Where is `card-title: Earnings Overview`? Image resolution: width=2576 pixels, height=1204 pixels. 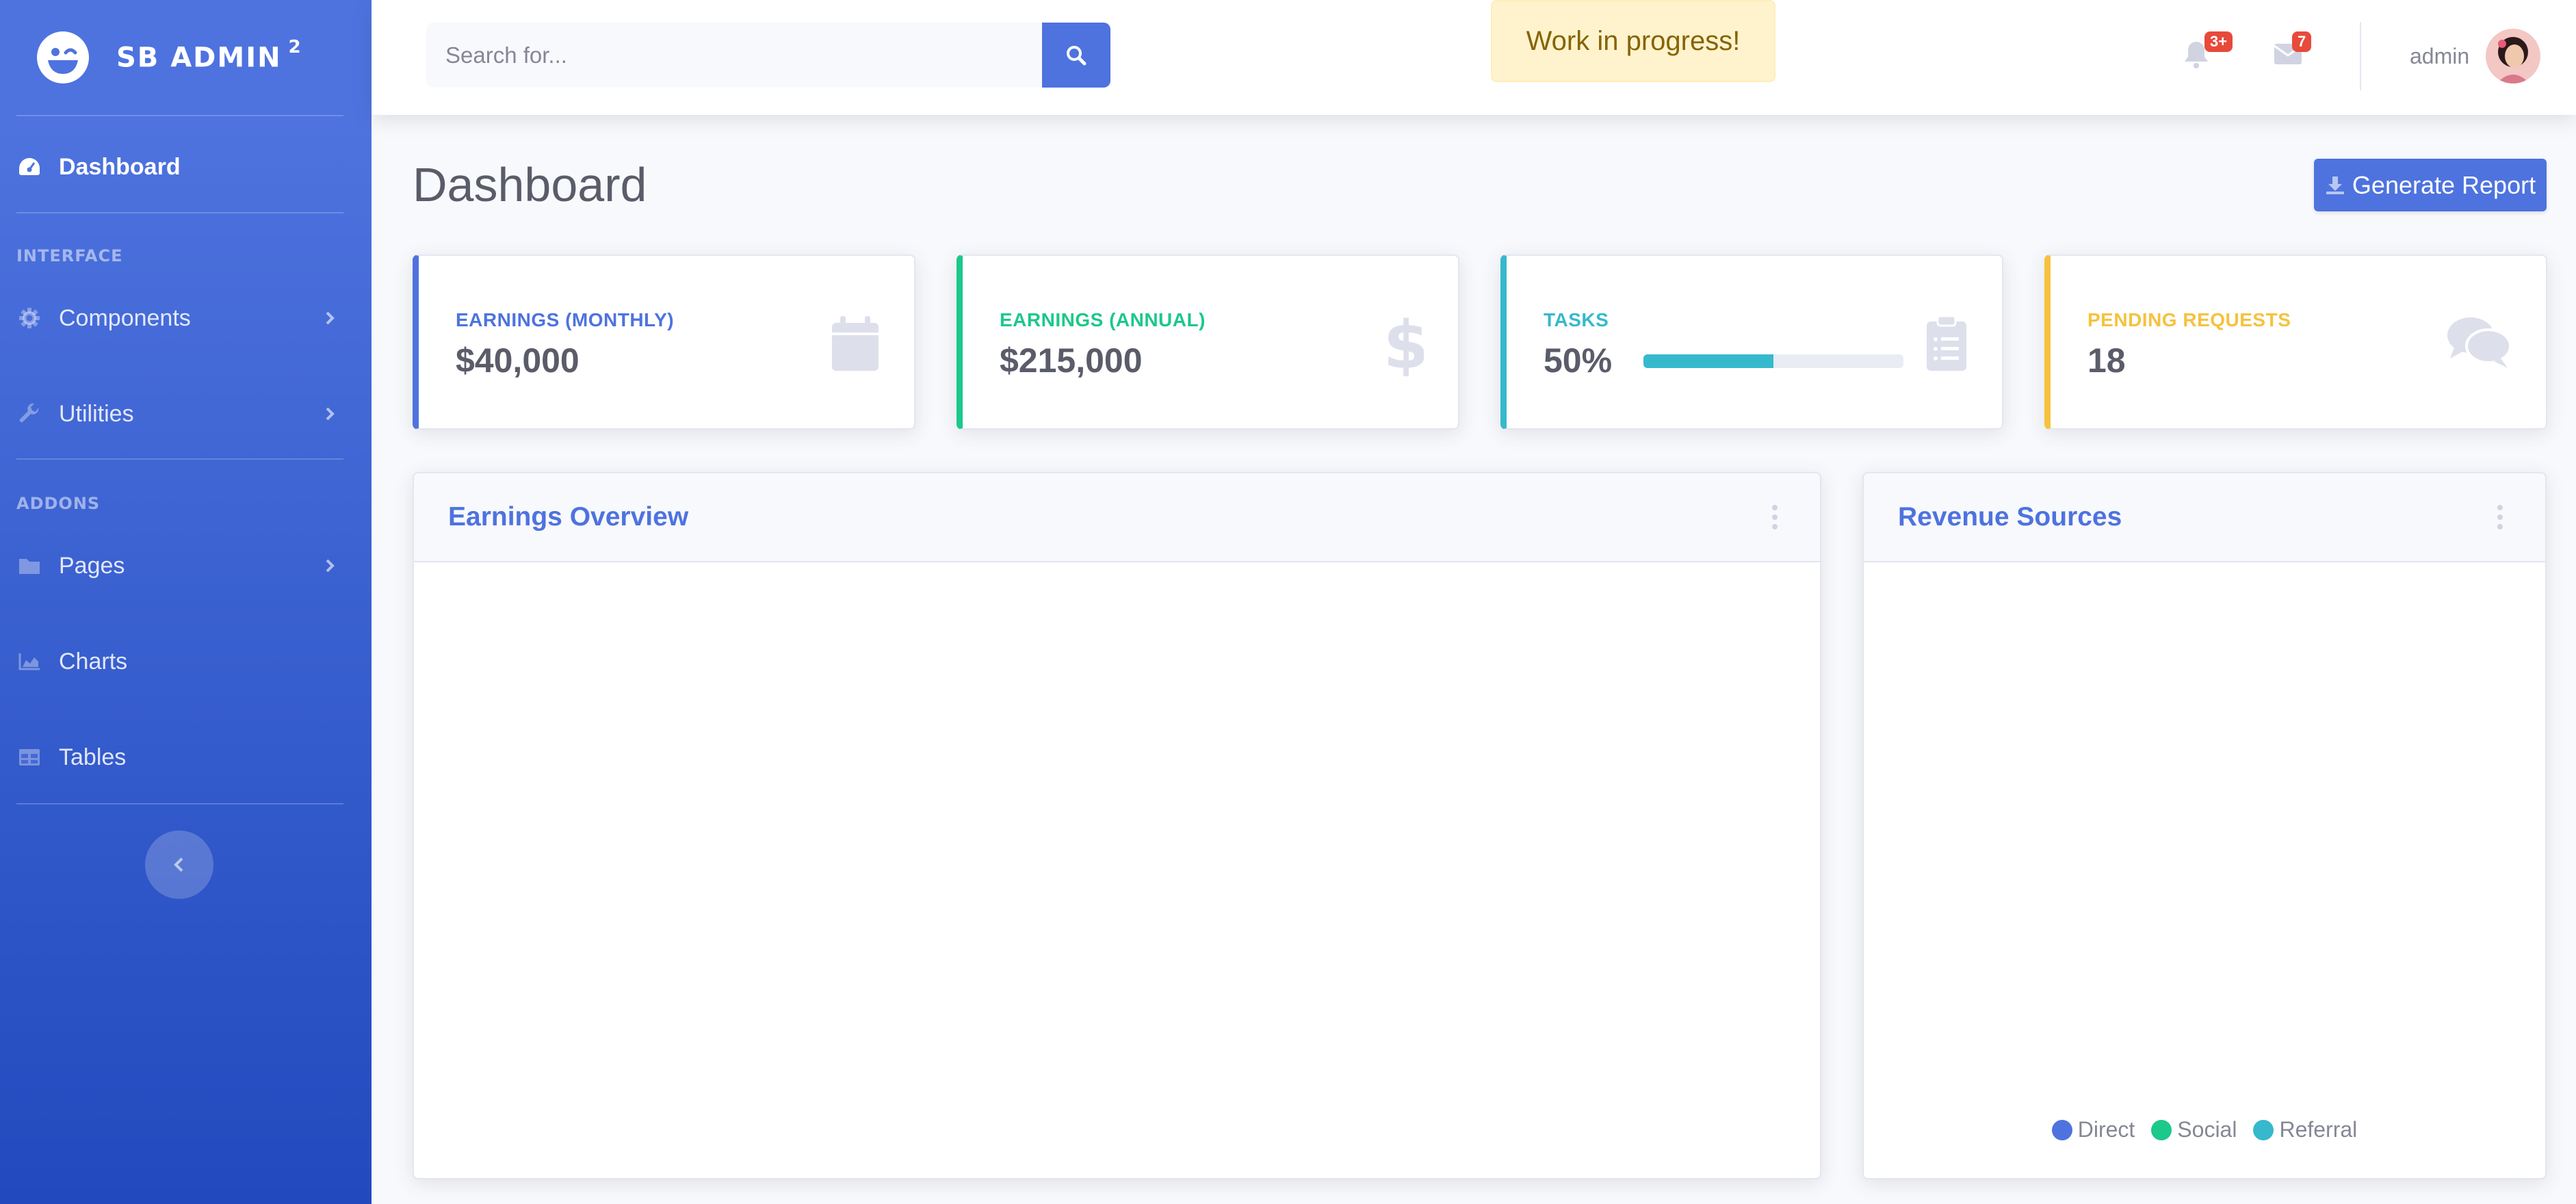 card-title: Earnings Overview is located at coordinates (568, 517).